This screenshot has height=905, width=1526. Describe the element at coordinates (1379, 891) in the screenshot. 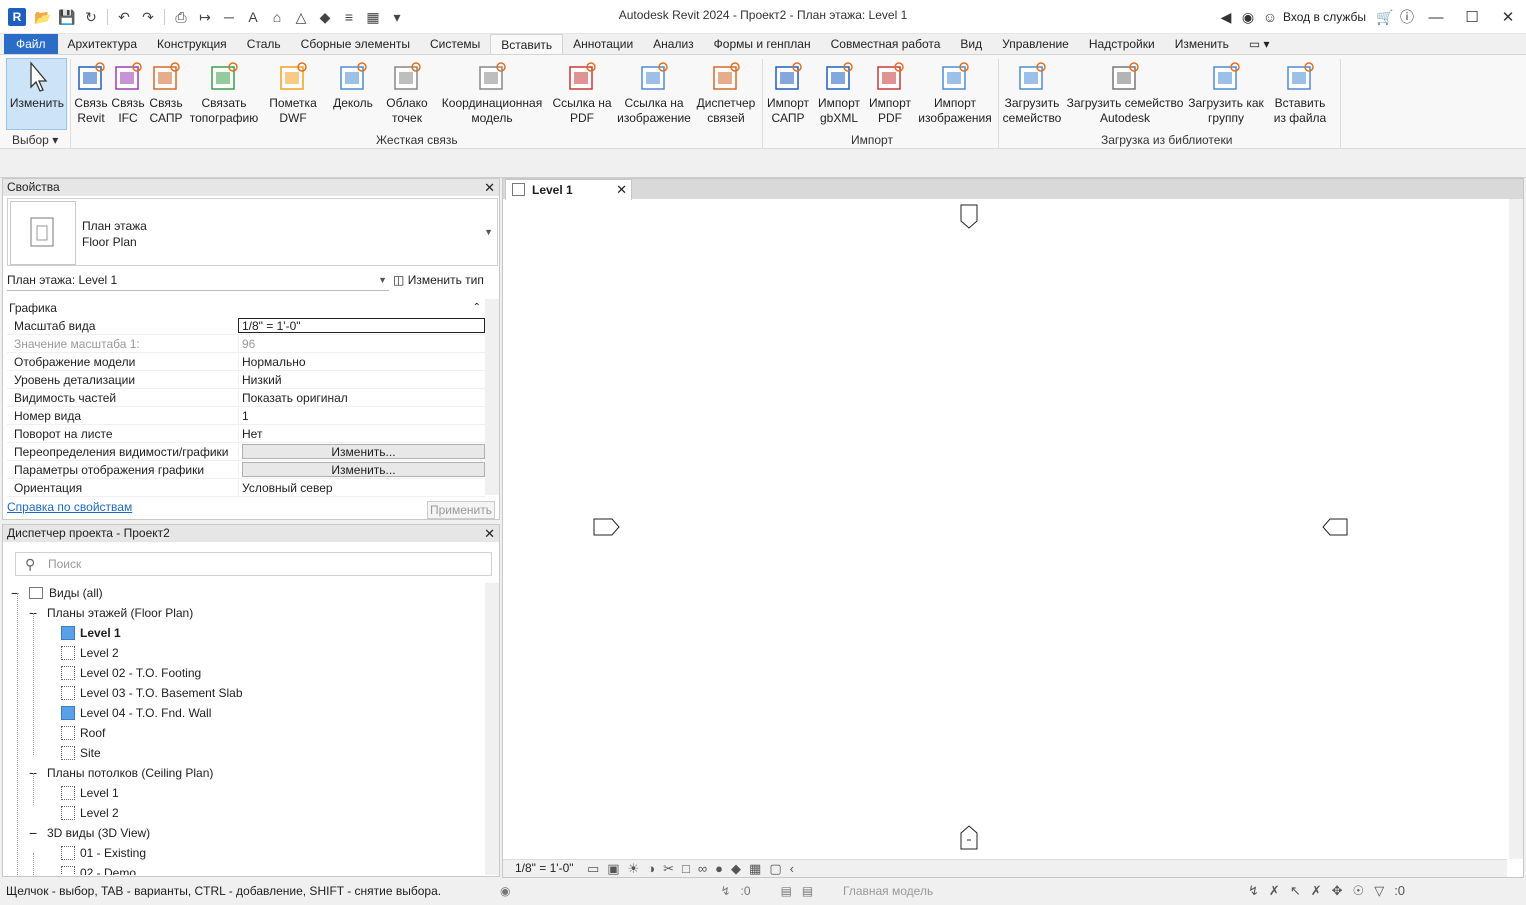

I see `filter-icon: ▽` at that location.